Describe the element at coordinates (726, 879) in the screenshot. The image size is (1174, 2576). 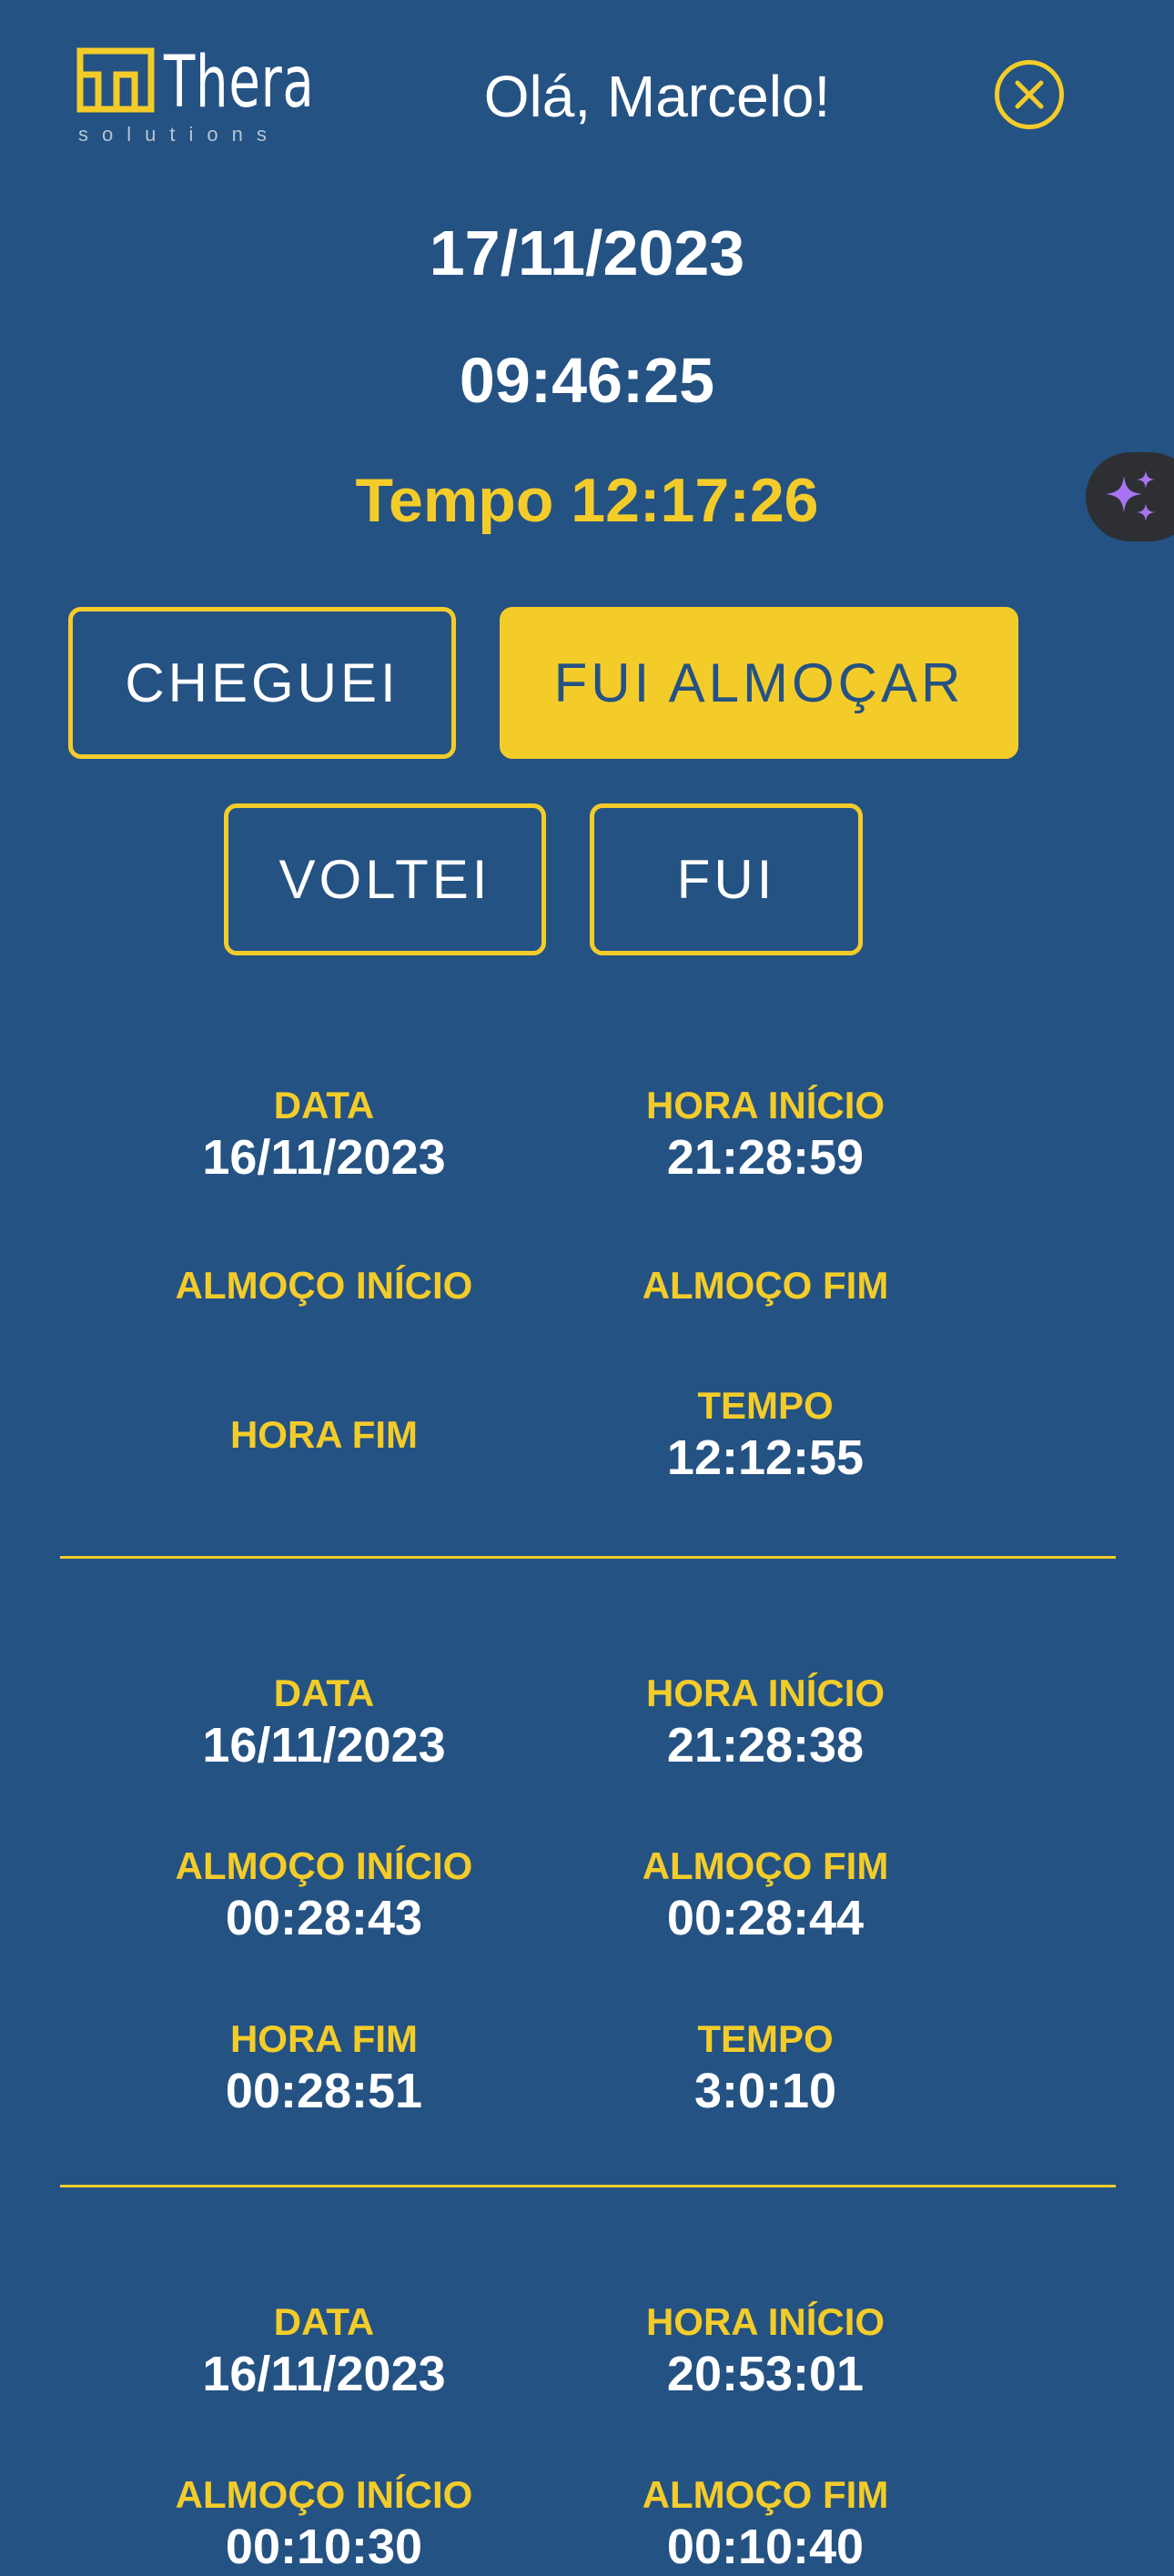
I see `fui-button: FUI` at that location.